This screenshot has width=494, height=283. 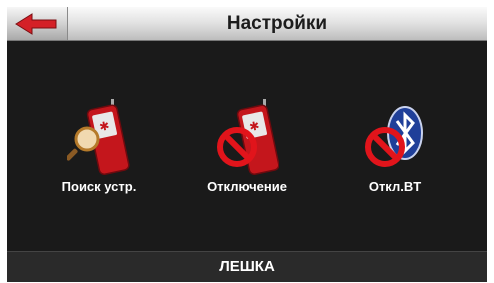 I want to click on connected-device-name: ЛЕШКА, so click(x=247, y=266).